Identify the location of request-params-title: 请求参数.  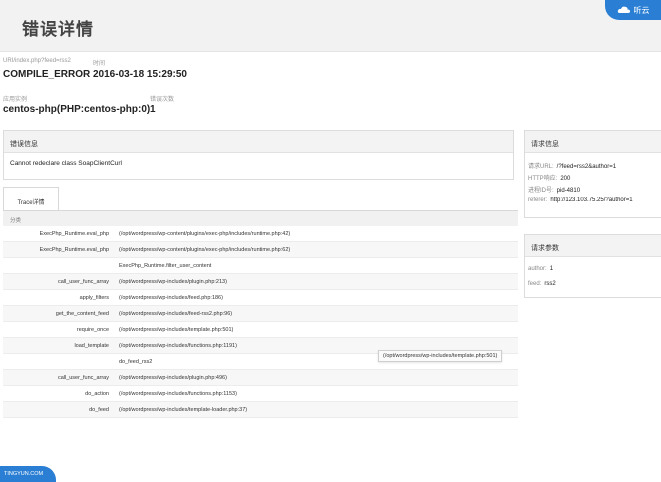
(593, 246).